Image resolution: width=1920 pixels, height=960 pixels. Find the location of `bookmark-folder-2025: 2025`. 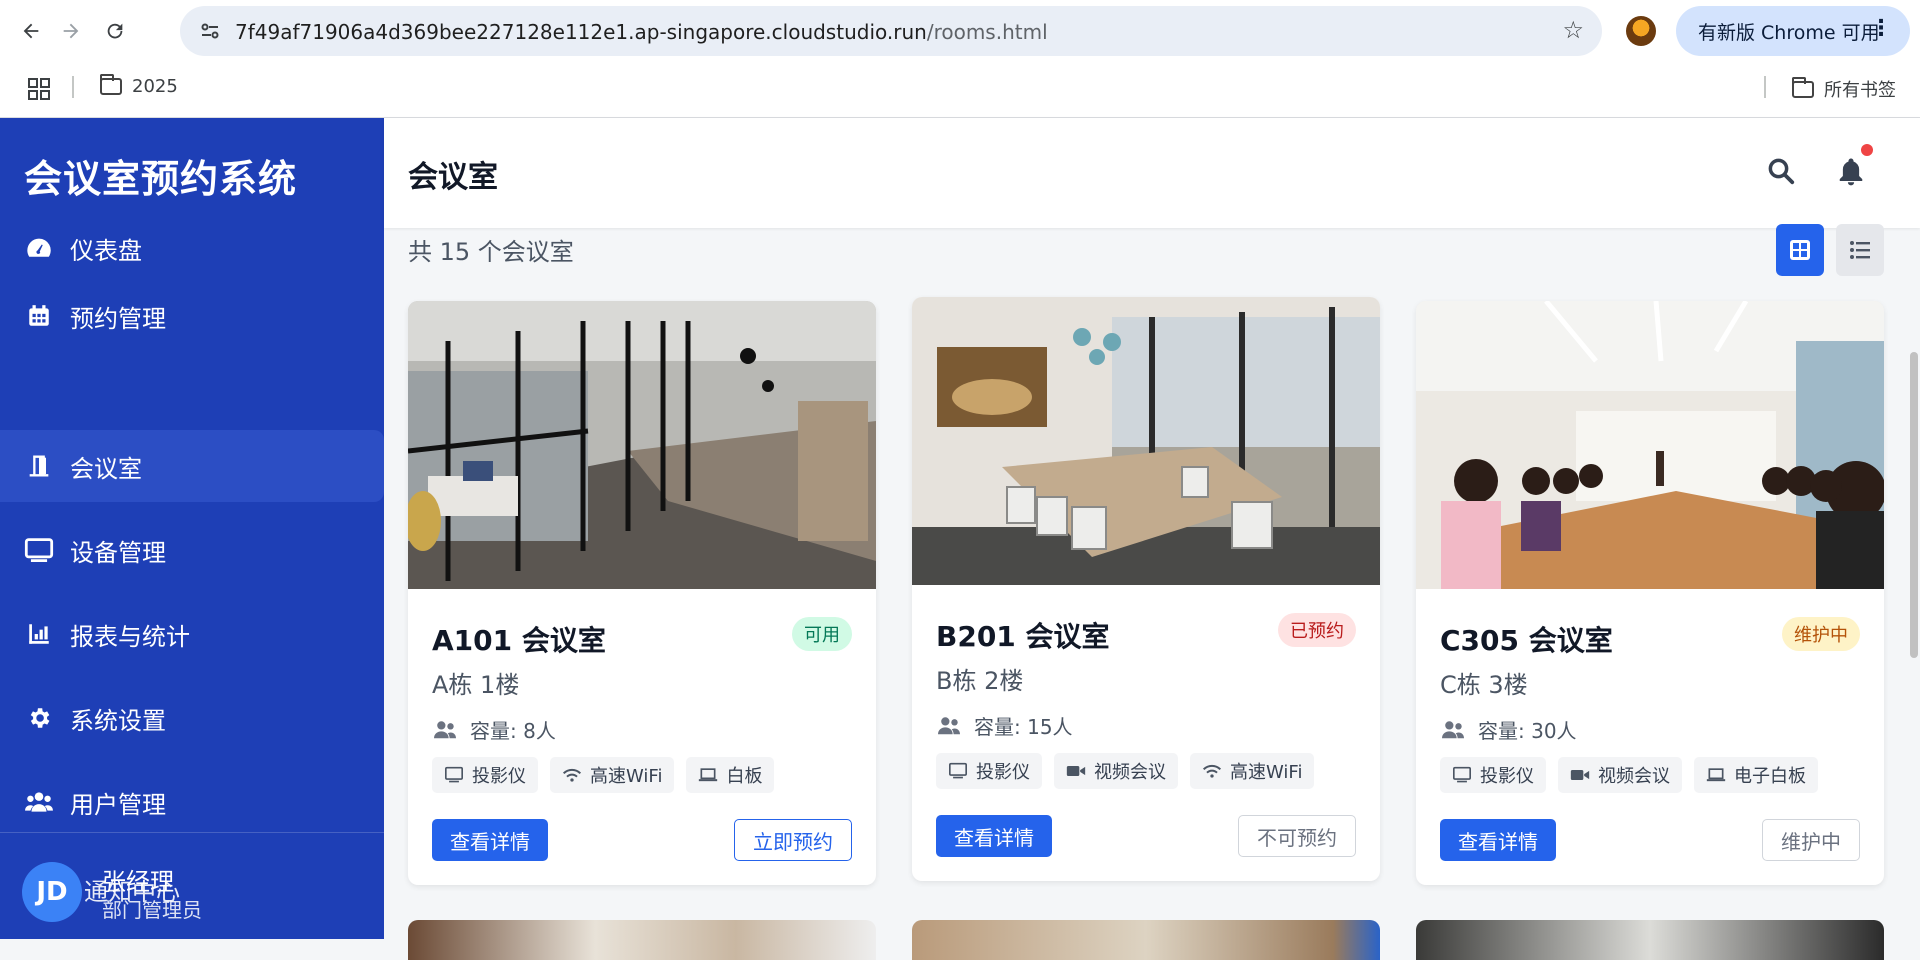

bookmark-folder-2025: 2025 is located at coordinates (139, 85).